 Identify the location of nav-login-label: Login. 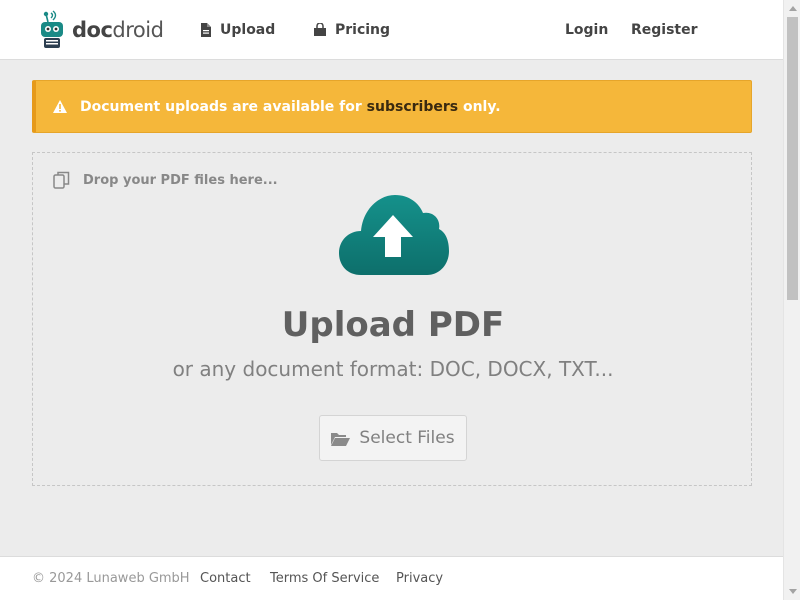
(587, 30).